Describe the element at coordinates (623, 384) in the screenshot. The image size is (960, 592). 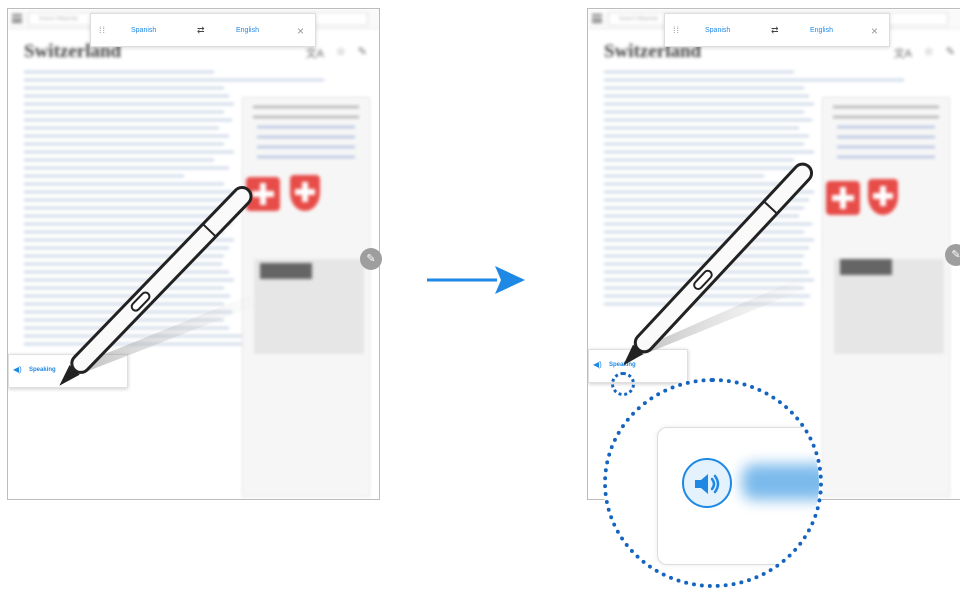
I see `zoom-origin-marker` at that location.